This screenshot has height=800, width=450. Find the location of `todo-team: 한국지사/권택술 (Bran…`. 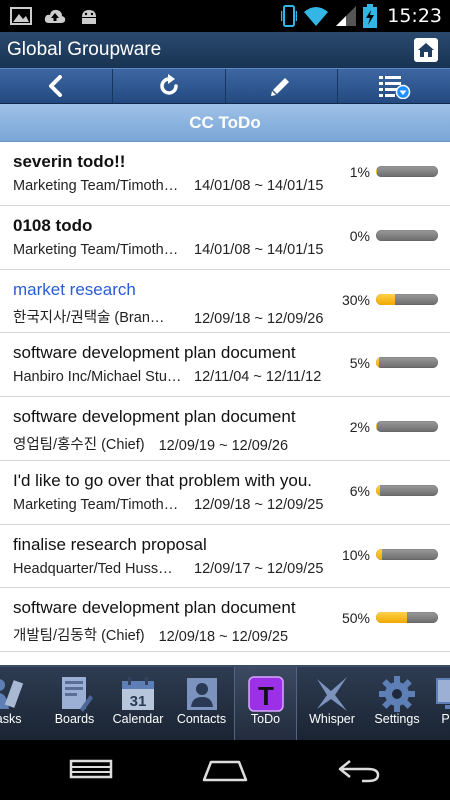

todo-team: 한국지사/권택술 (Bran… is located at coordinates (89, 317).